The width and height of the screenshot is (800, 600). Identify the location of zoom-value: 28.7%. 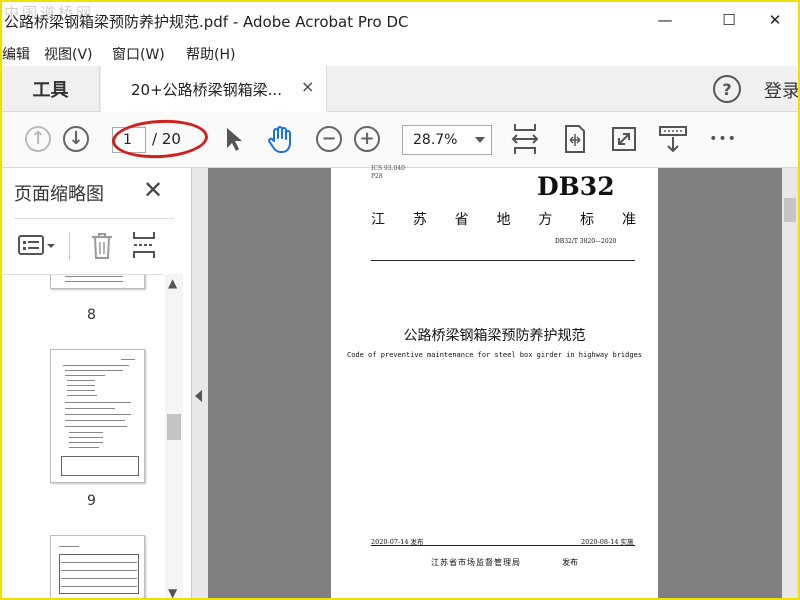
(435, 140).